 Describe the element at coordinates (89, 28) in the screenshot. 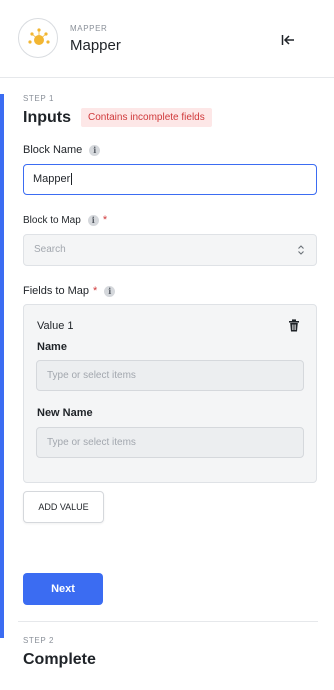

I see `block-type-label: MAPPER` at that location.